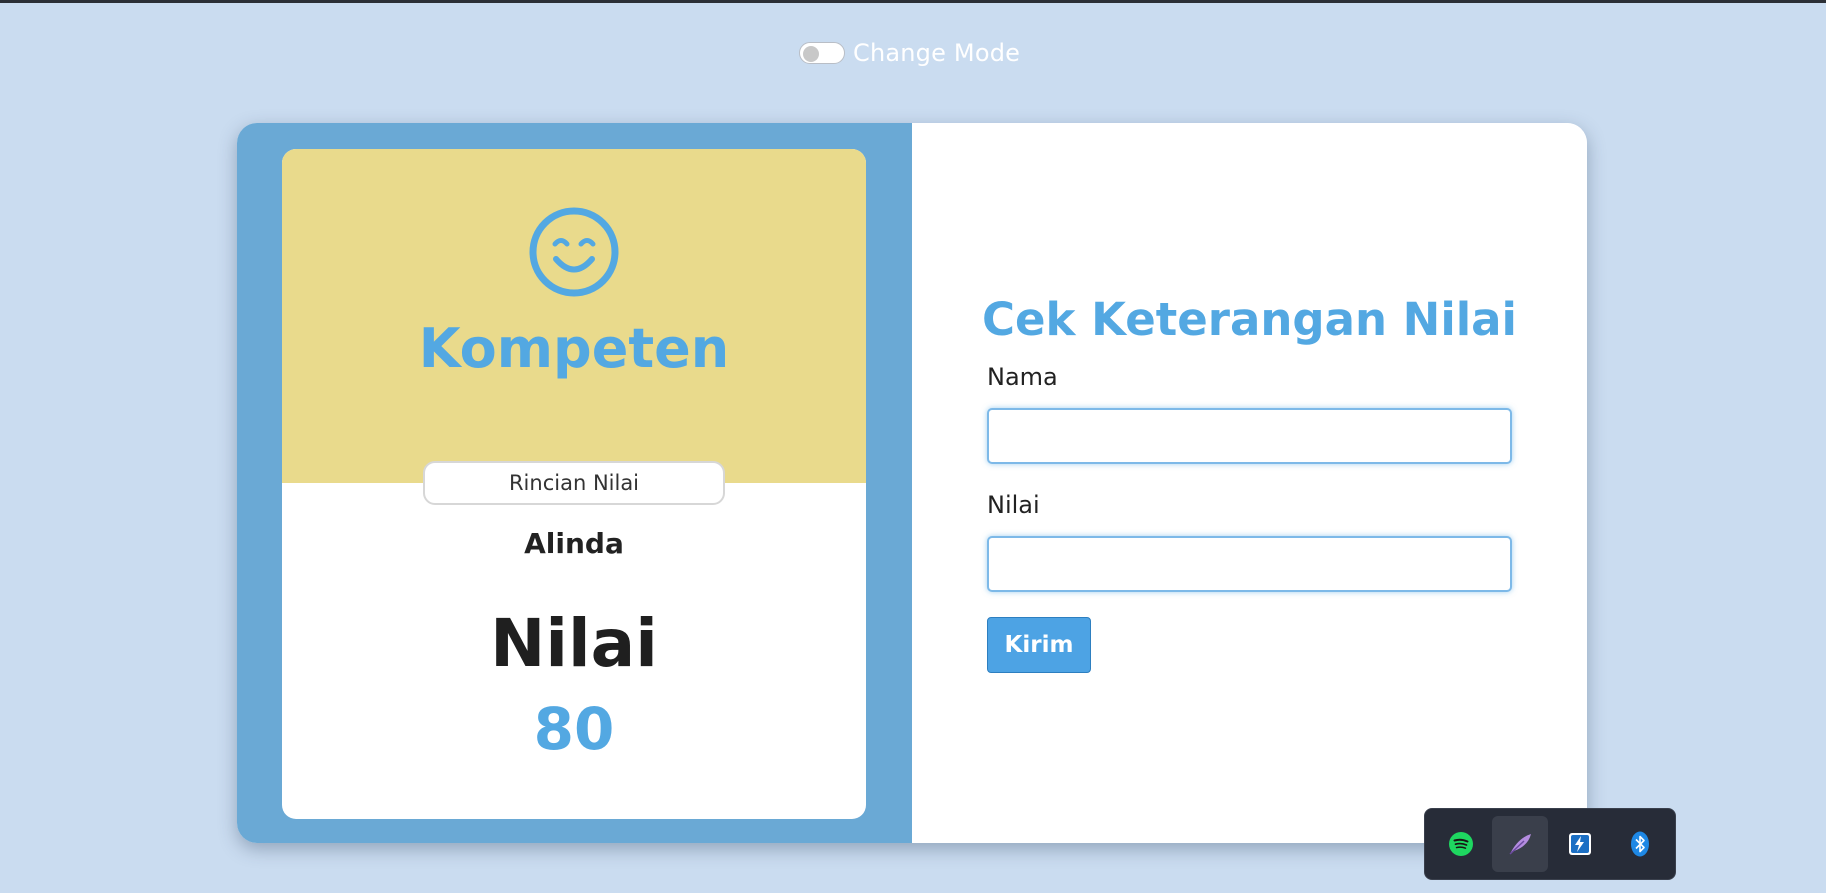  I want to click on smile-icon, so click(574, 252).